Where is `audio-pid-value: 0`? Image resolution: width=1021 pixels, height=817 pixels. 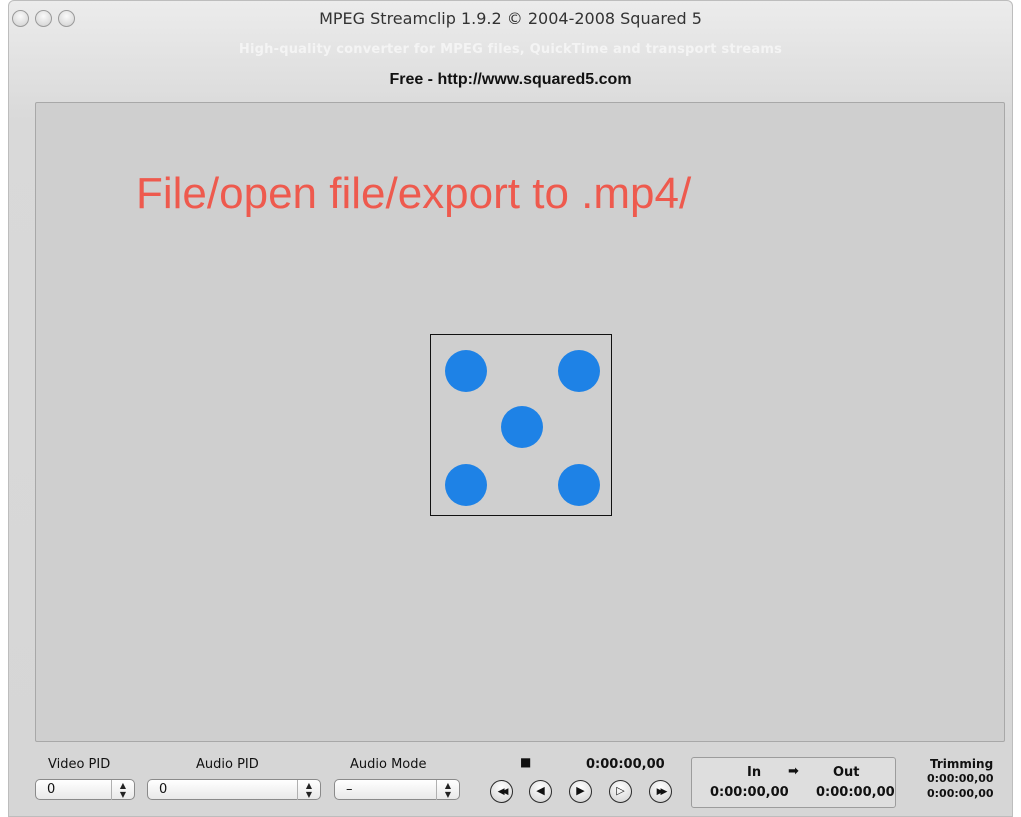 audio-pid-value: 0 is located at coordinates (163, 789).